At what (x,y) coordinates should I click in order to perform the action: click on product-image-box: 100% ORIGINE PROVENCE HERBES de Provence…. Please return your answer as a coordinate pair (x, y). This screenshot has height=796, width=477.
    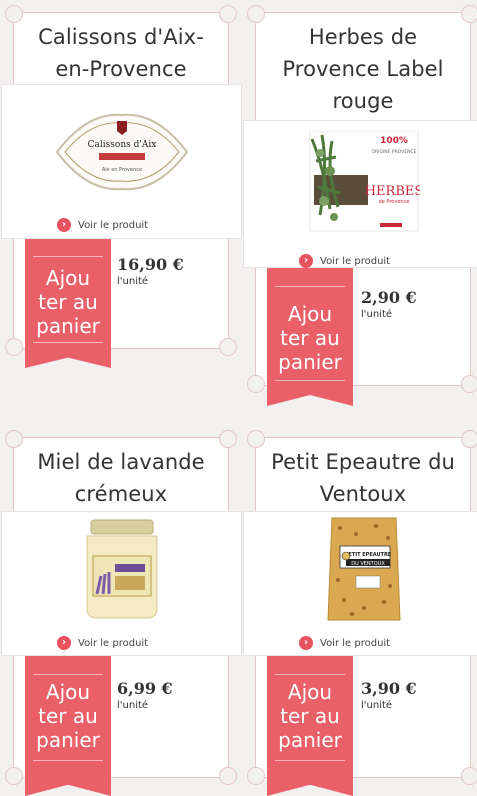
    Looking at the image, I should click on (360, 194).